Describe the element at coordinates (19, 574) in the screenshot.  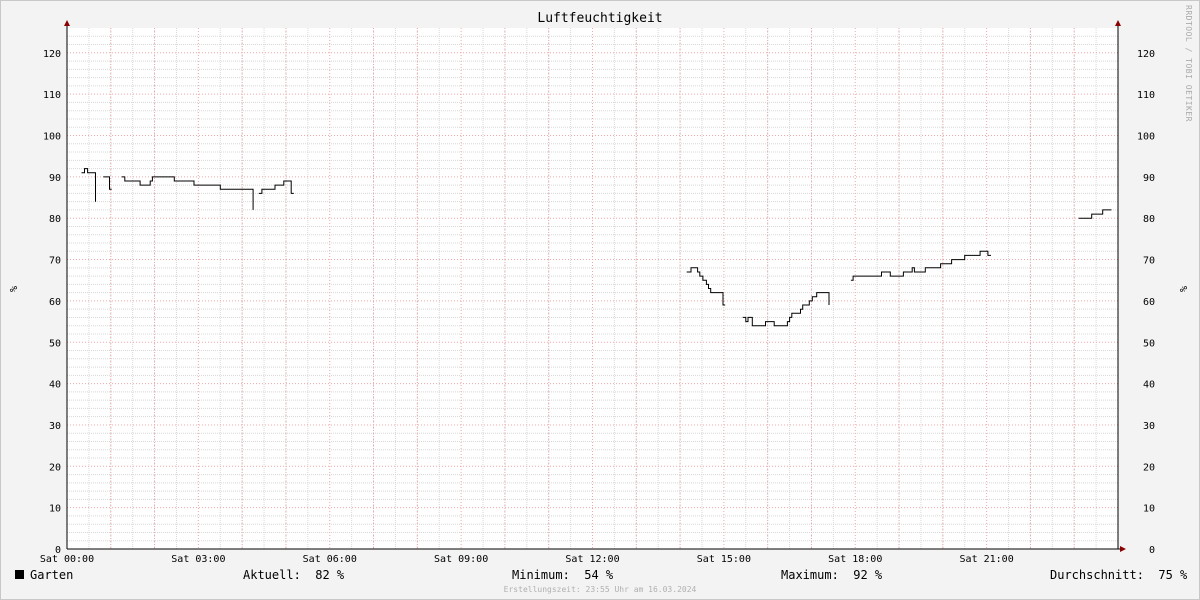
I see `legend-swatch` at that location.